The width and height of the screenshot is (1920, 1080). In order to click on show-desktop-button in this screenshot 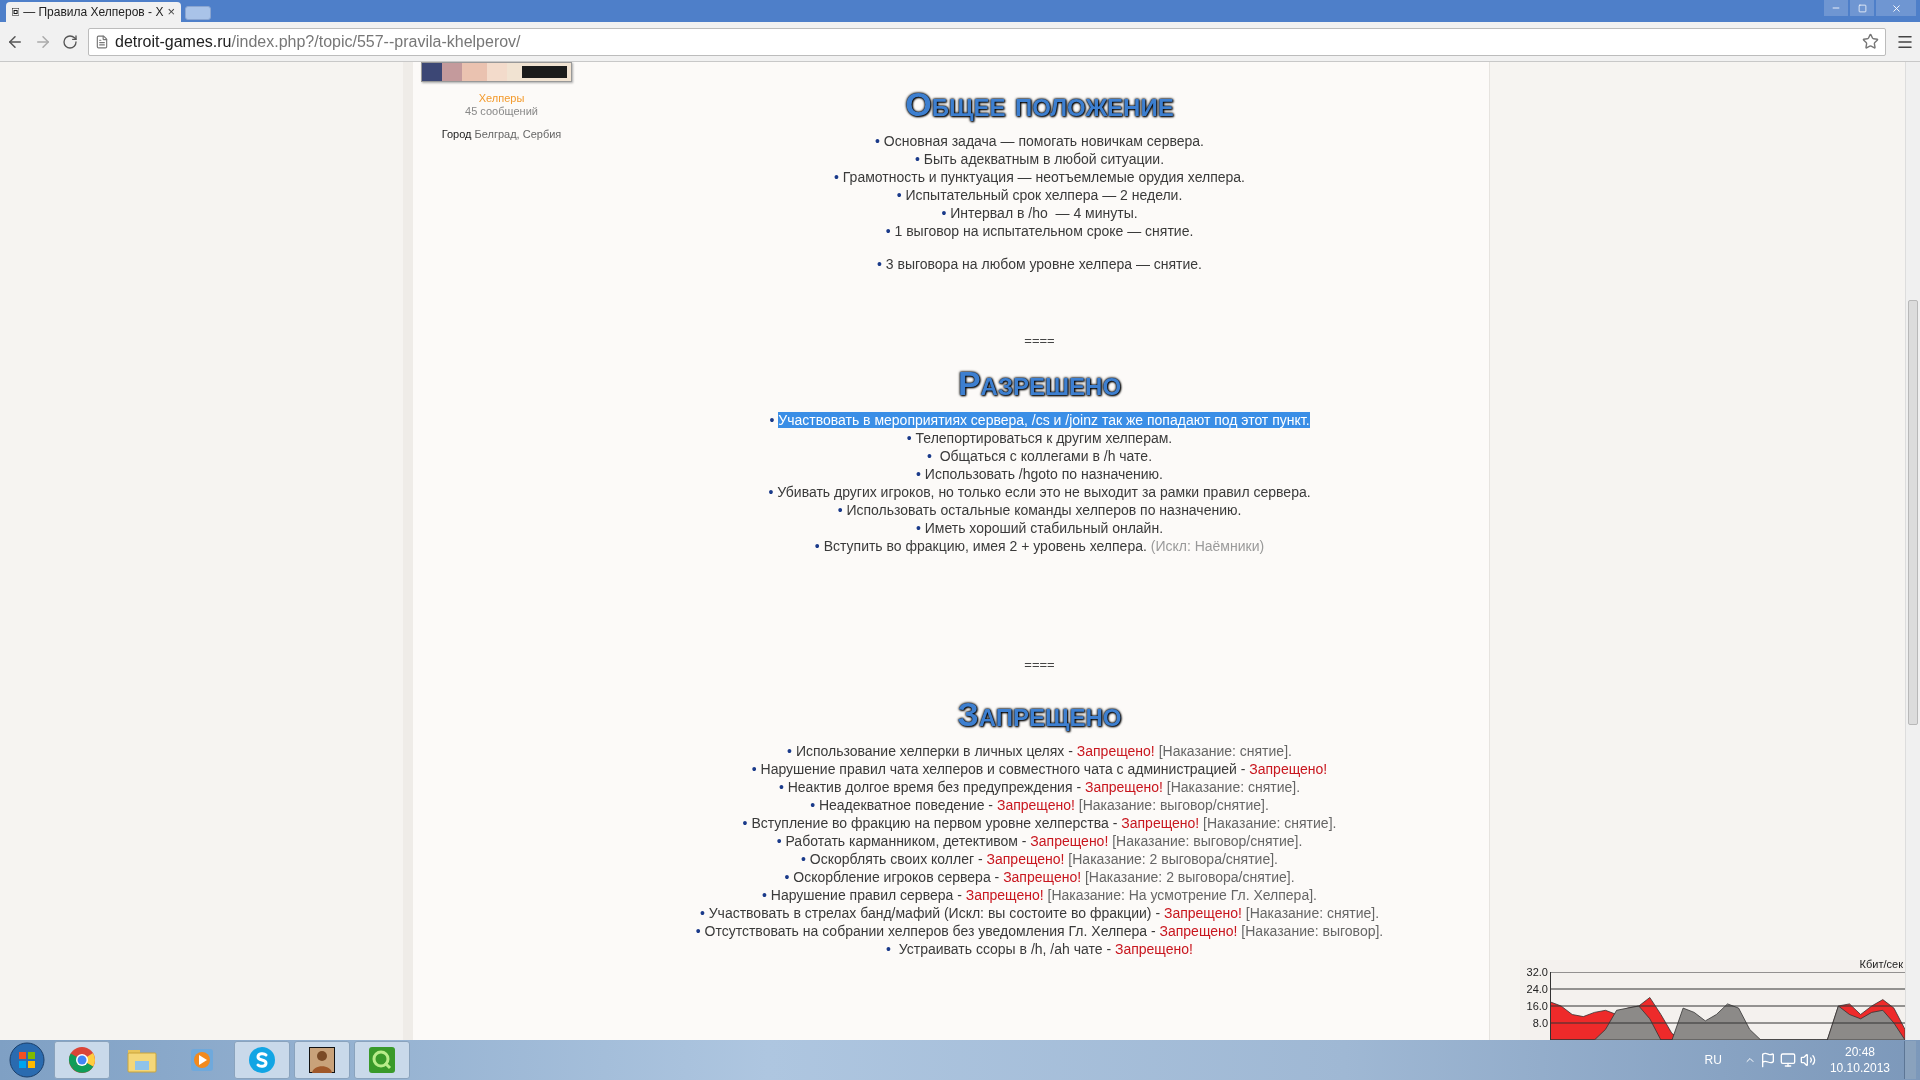, I will do `click(1910, 1060)`.